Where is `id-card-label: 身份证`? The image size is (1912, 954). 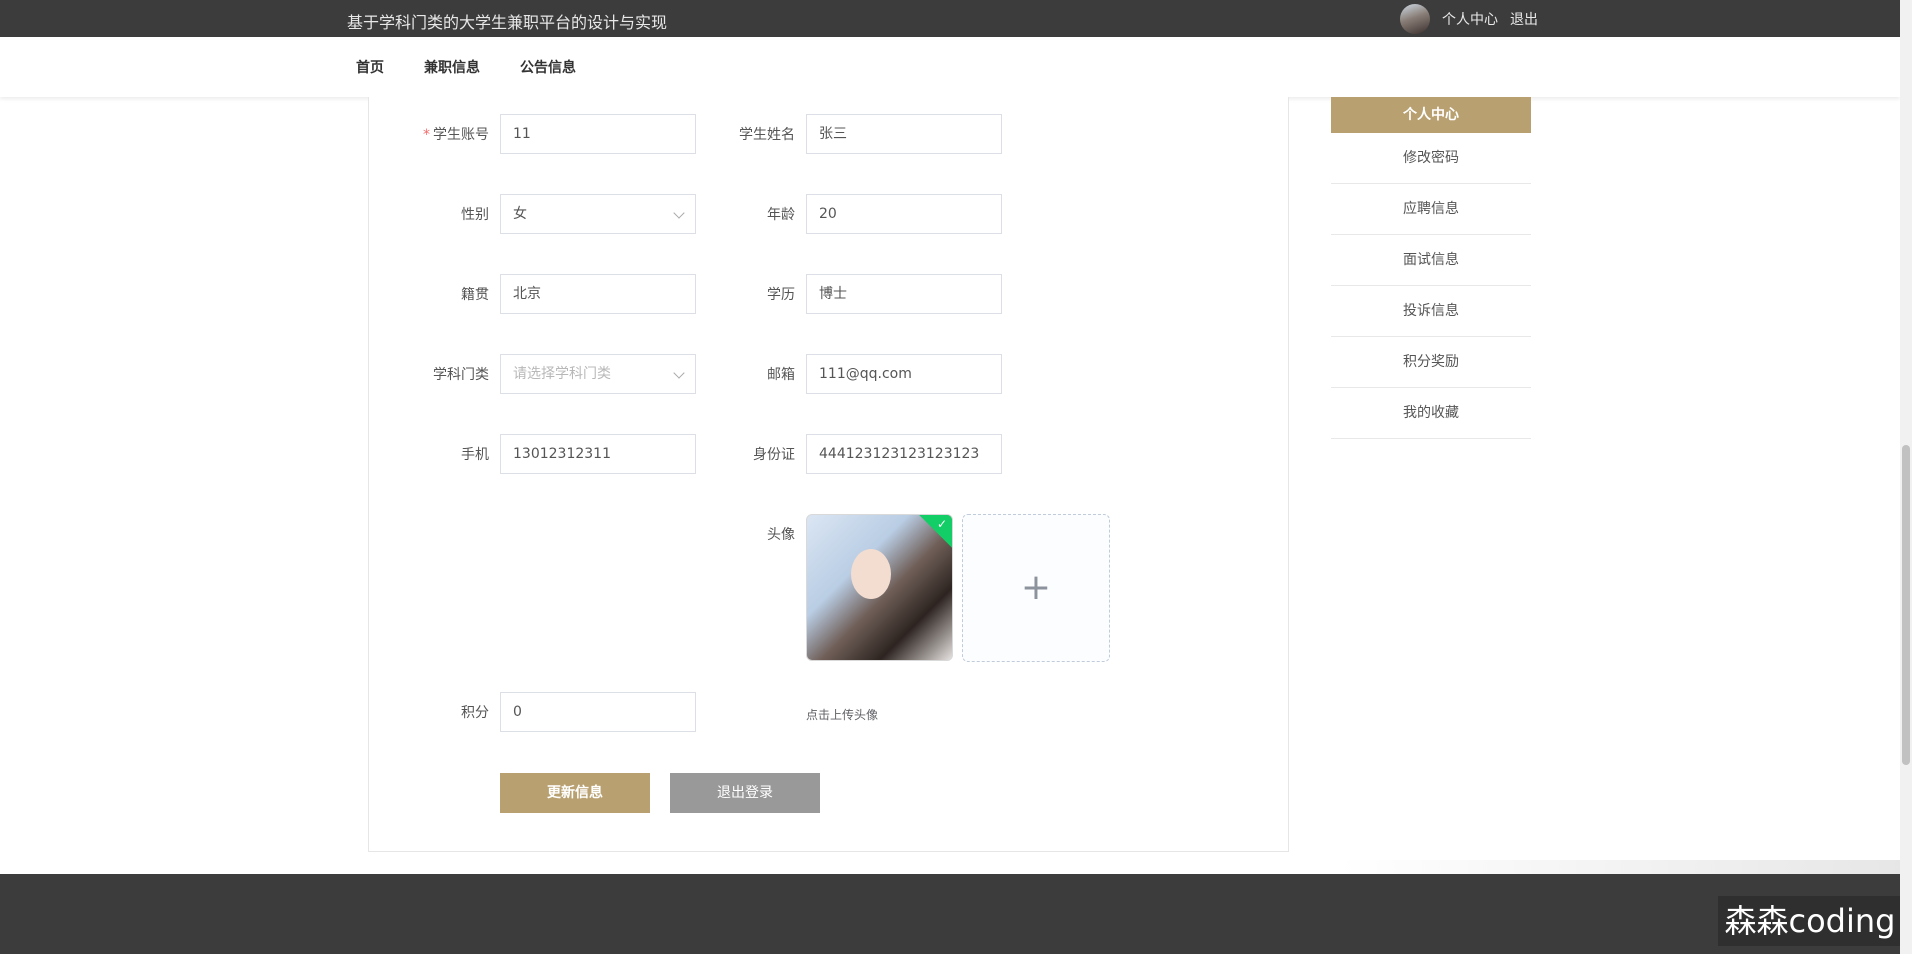 id-card-label: 身份证 is located at coordinates (774, 455).